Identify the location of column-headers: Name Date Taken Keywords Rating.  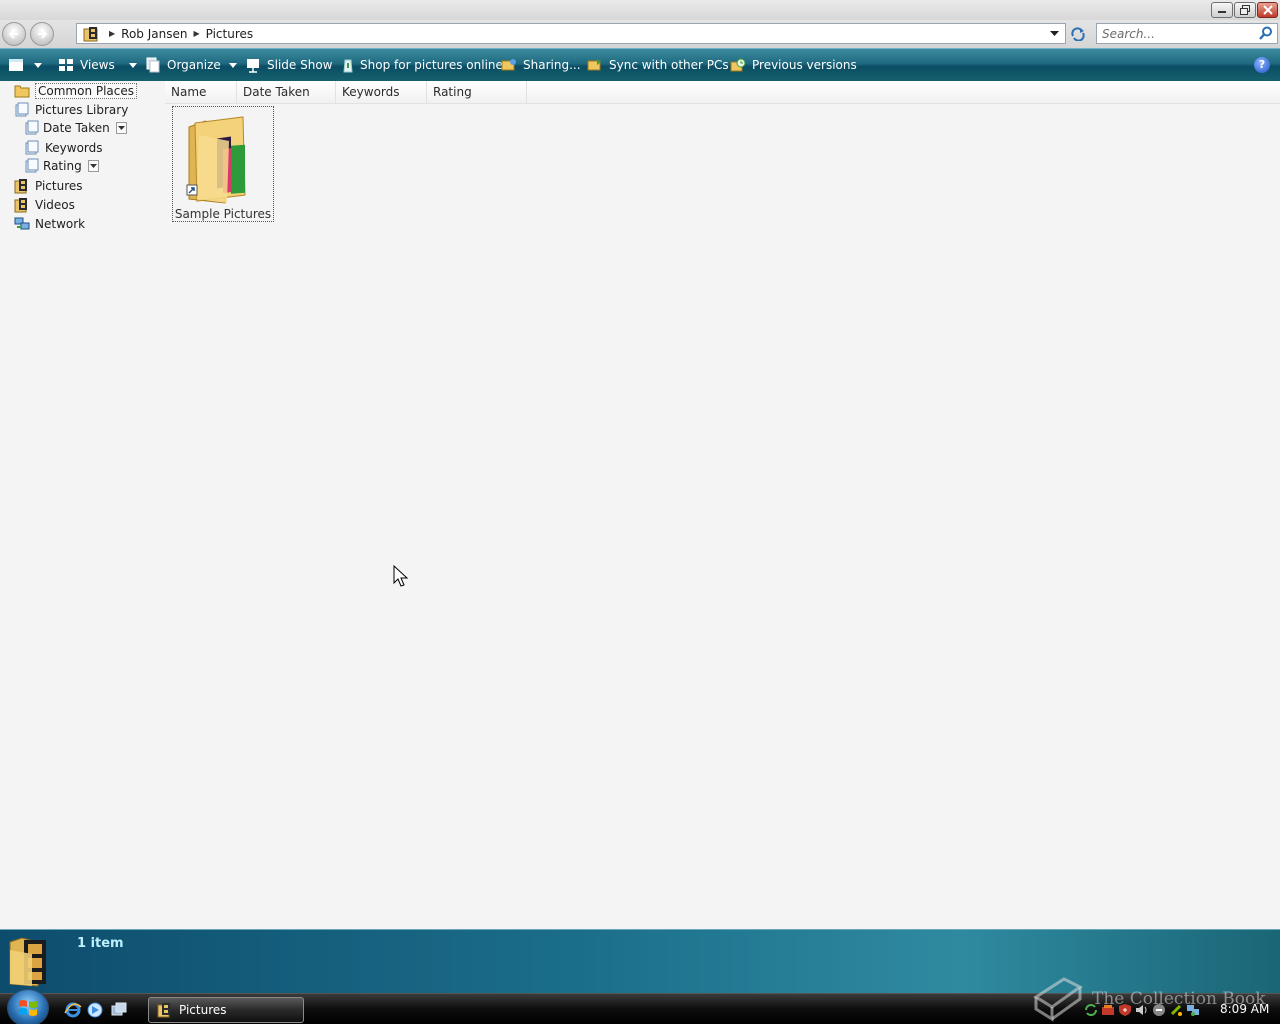
(722, 92).